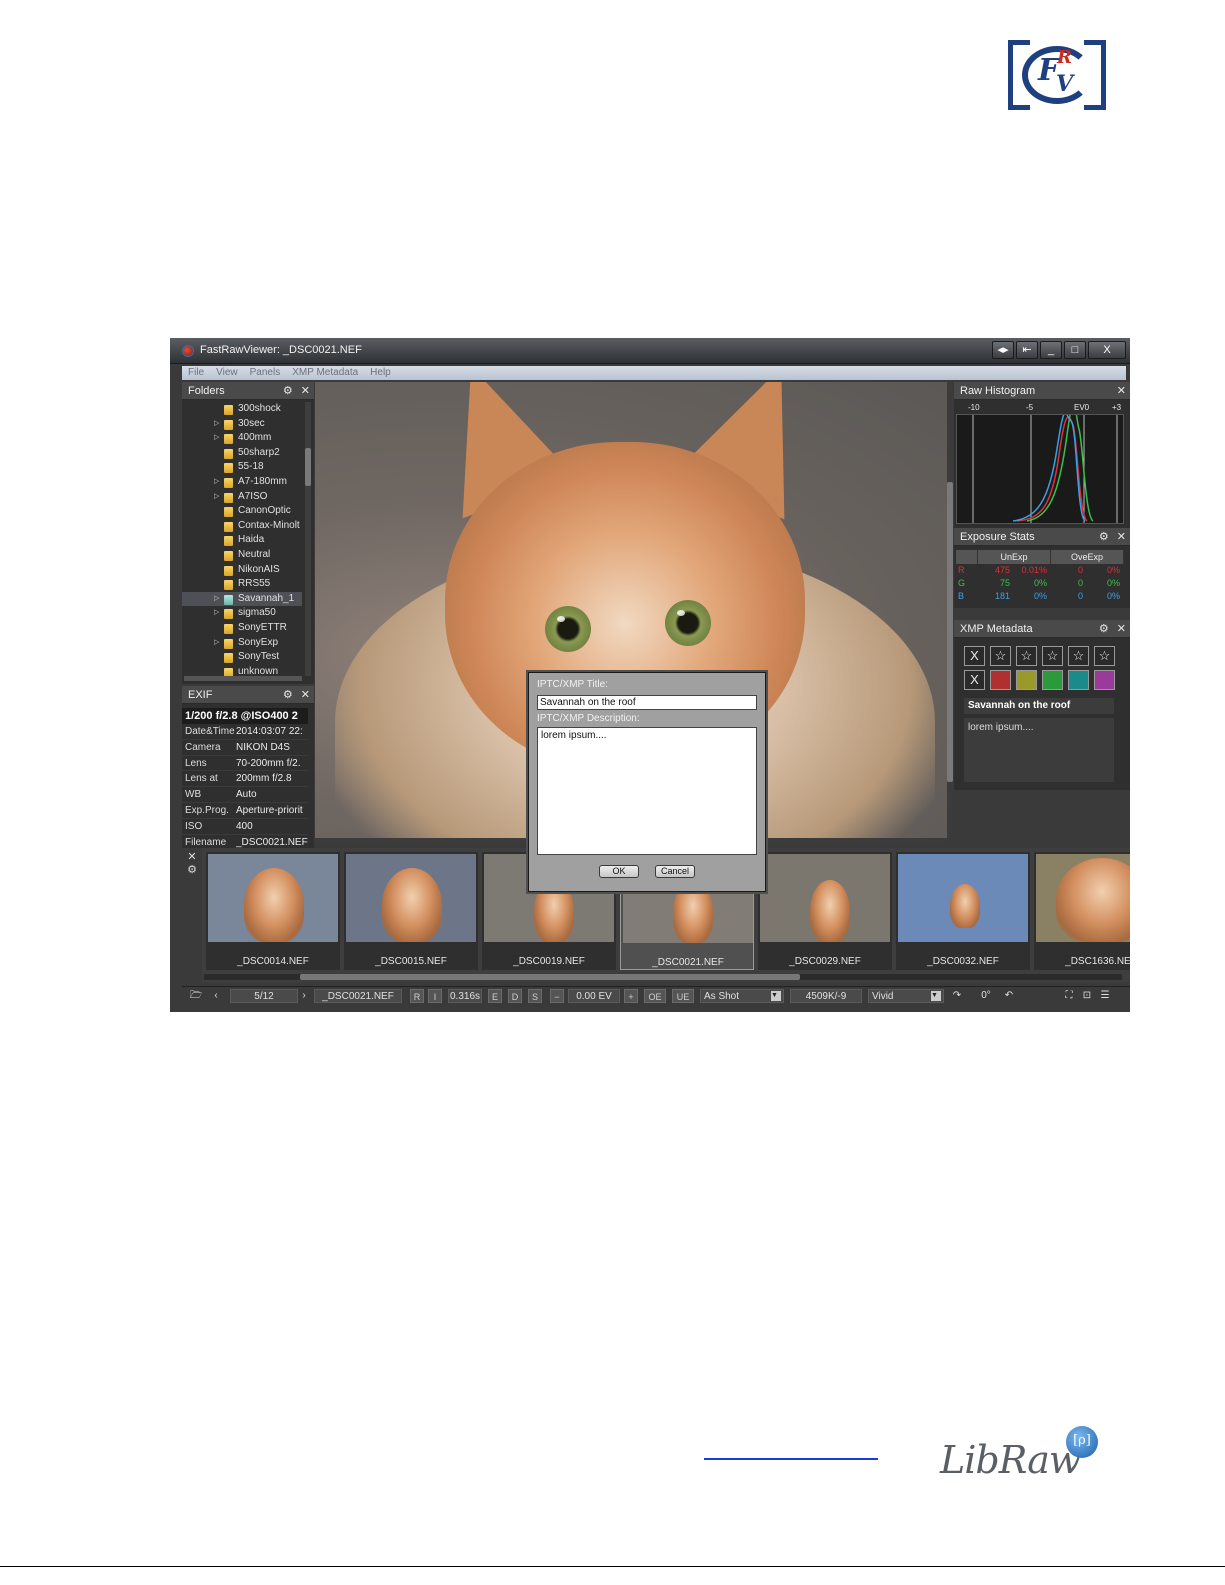  Describe the element at coordinates (196, 996) in the screenshot. I see `open-folder-icon: 🗁` at that location.